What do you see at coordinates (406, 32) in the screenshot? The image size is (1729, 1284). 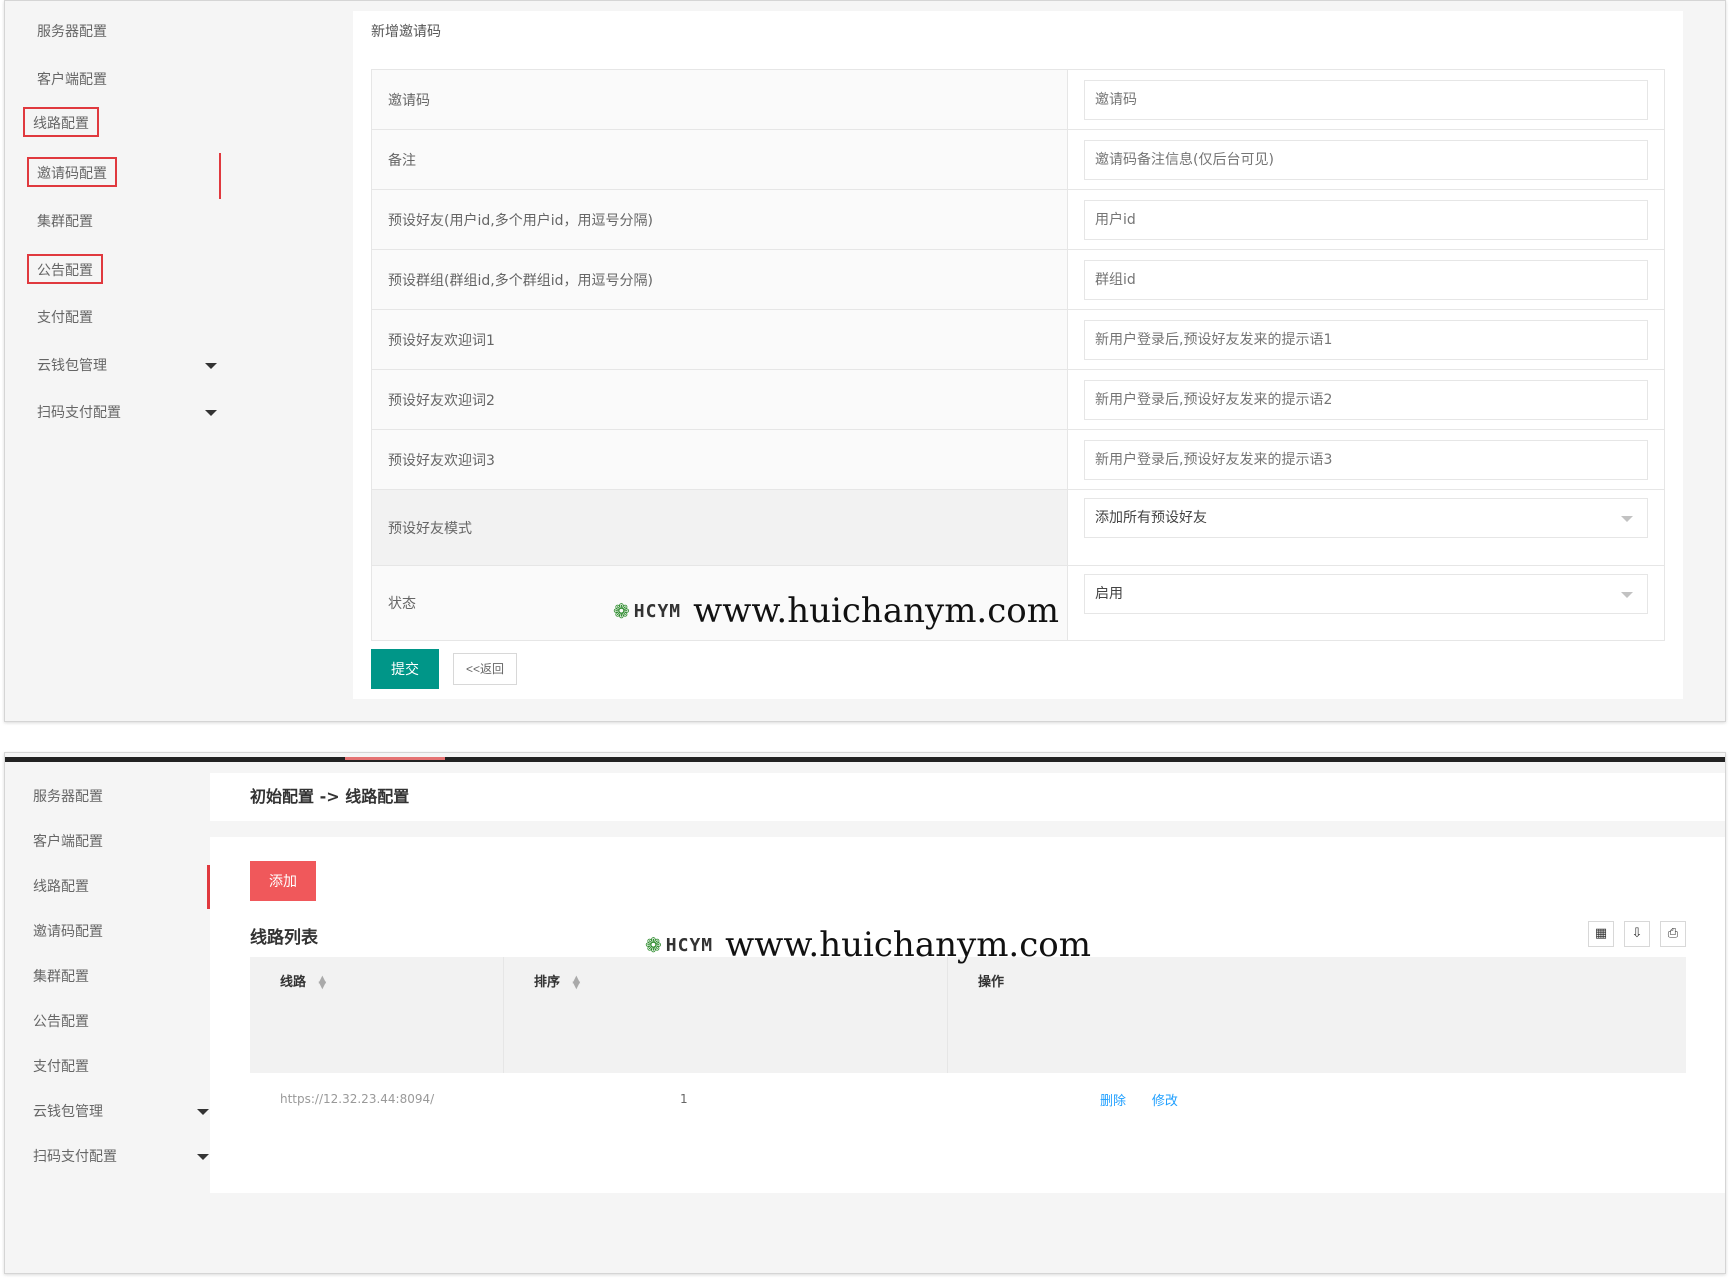 I see `page-title: 新增邀请码` at bounding box center [406, 32].